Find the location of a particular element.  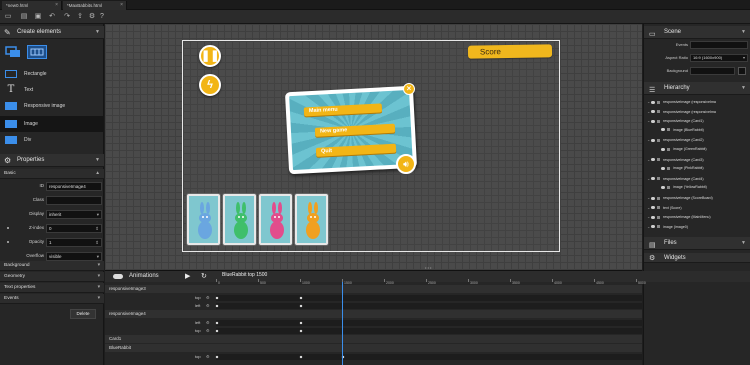

prop-opacity-stepper: 1 ⇕ is located at coordinates (74, 242).